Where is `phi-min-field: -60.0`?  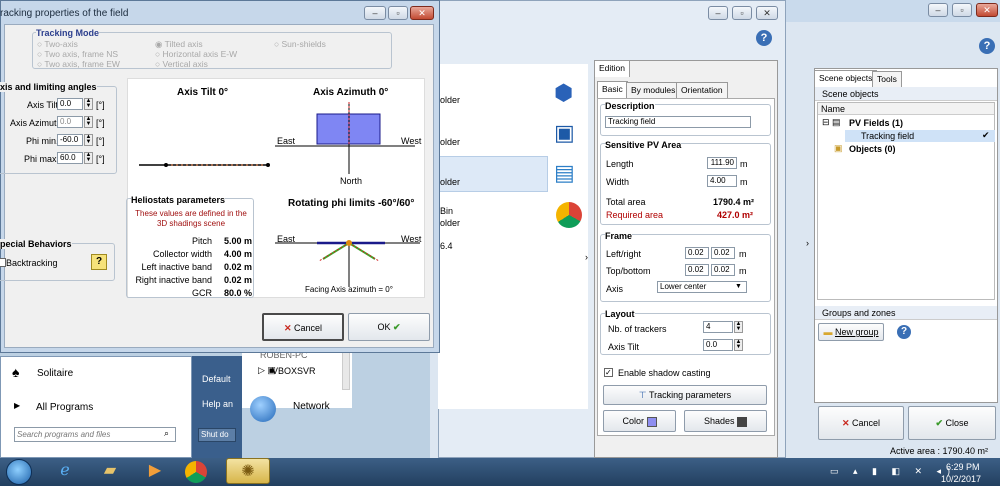 phi-min-field: -60.0 is located at coordinates (70, 140).